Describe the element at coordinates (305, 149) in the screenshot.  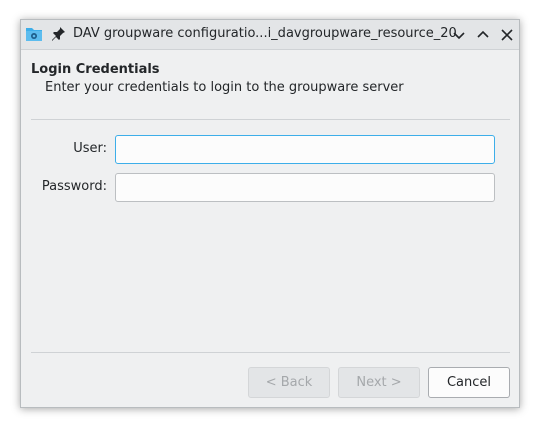
I see `user-input` at that location.